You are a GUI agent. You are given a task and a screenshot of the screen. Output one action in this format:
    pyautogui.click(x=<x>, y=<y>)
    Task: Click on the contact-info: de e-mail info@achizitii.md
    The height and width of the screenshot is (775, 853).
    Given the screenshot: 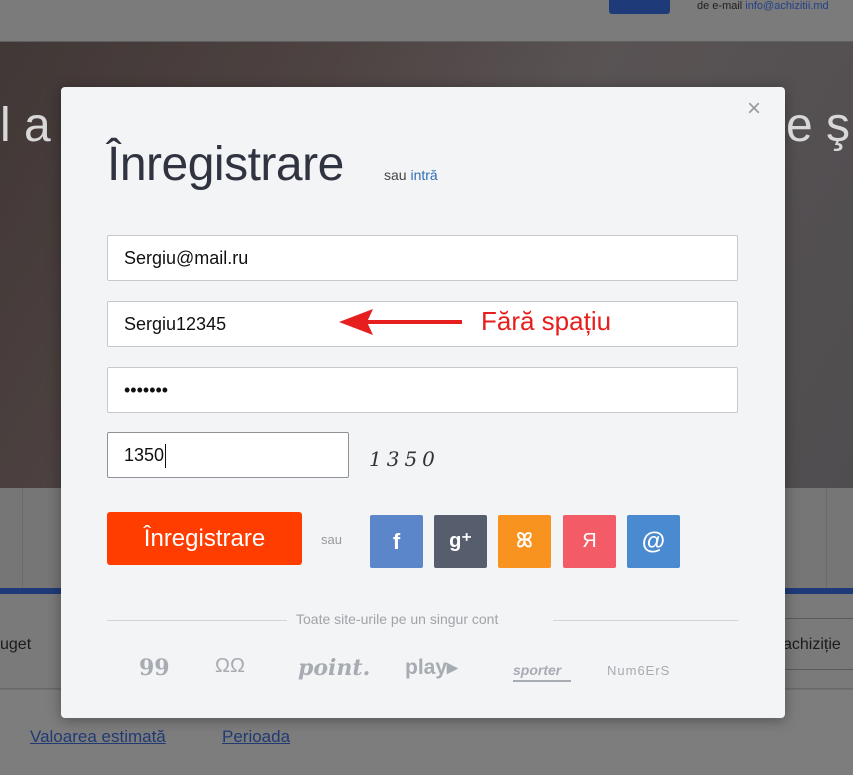 What is the action you would take?
    pyautogui.click(x=763, y=6)
    